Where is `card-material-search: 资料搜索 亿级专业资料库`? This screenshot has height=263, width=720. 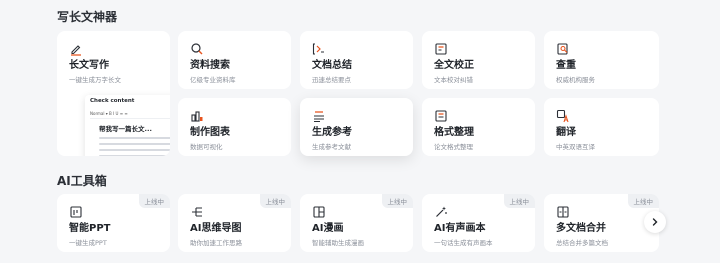
card-material-search: 资料搜索 亿级专业资料库 is located at coordinates (234, 60).